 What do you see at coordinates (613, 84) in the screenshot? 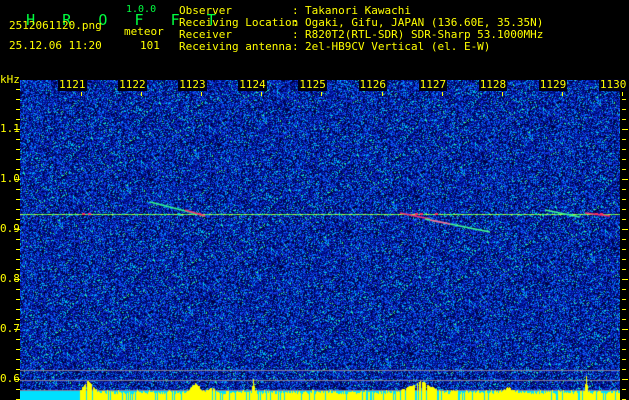
I see `x-tick-label: 1130` at bounding box center [613, 84].